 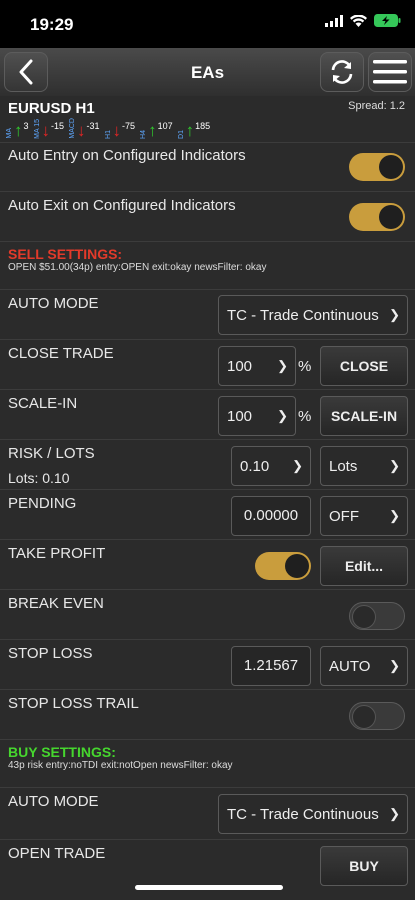 What do you see at coordinates (62, 752) in the screenshot?
I see `buy-settings-title: BUY SETTINGS:` at bounding box center [62, 752].